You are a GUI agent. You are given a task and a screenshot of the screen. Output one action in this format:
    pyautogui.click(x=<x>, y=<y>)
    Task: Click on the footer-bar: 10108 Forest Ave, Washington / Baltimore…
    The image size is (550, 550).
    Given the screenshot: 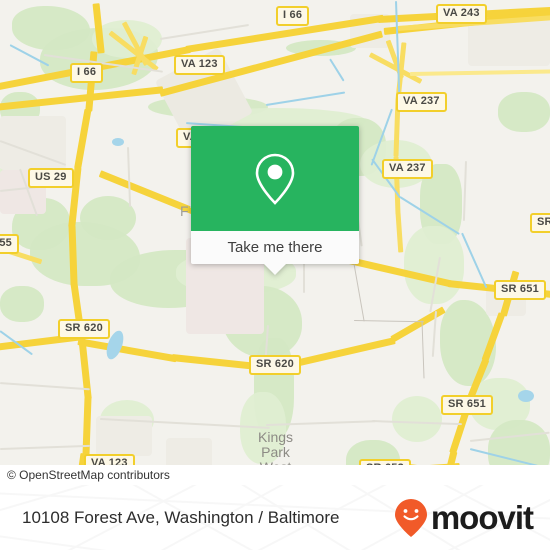 What is the action you would take?
    pyautogui.click(x=275, y=517)
    